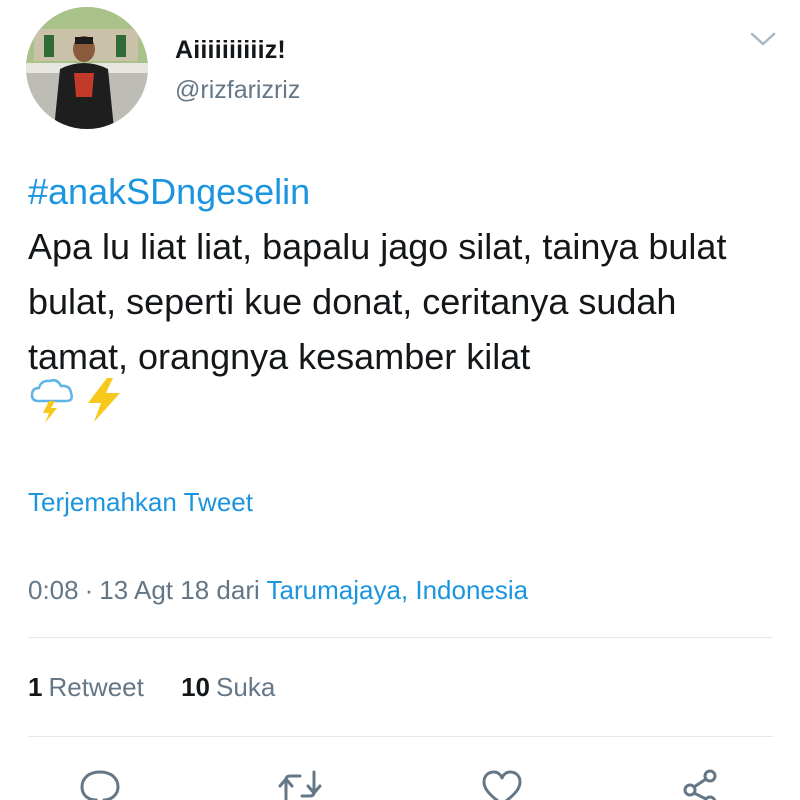 The image size is (800, 800). I want to click on cloud-with-lightning-icon, so click(52, 402).